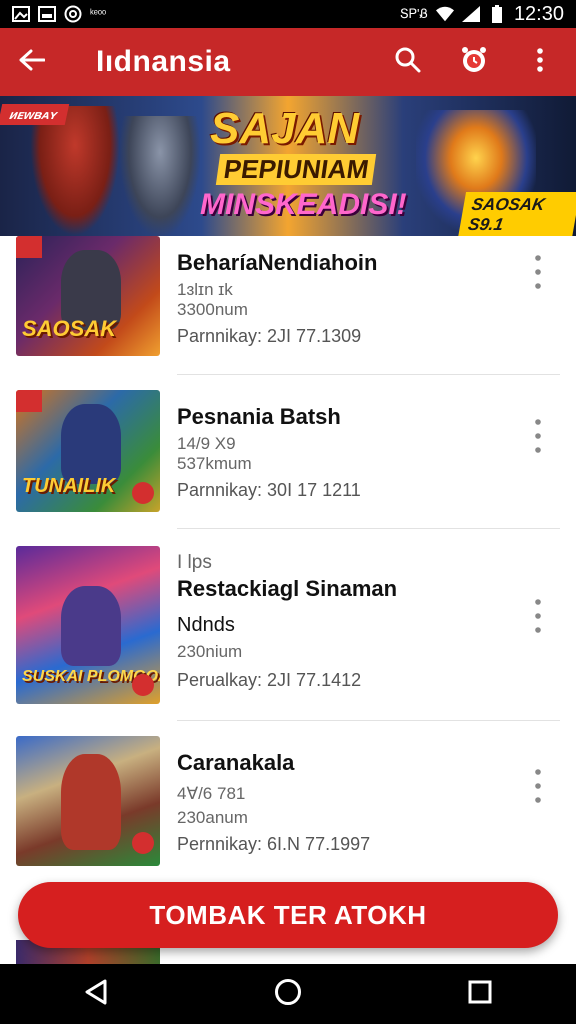  I want to click on banner-hero-left, so click(75, 171).